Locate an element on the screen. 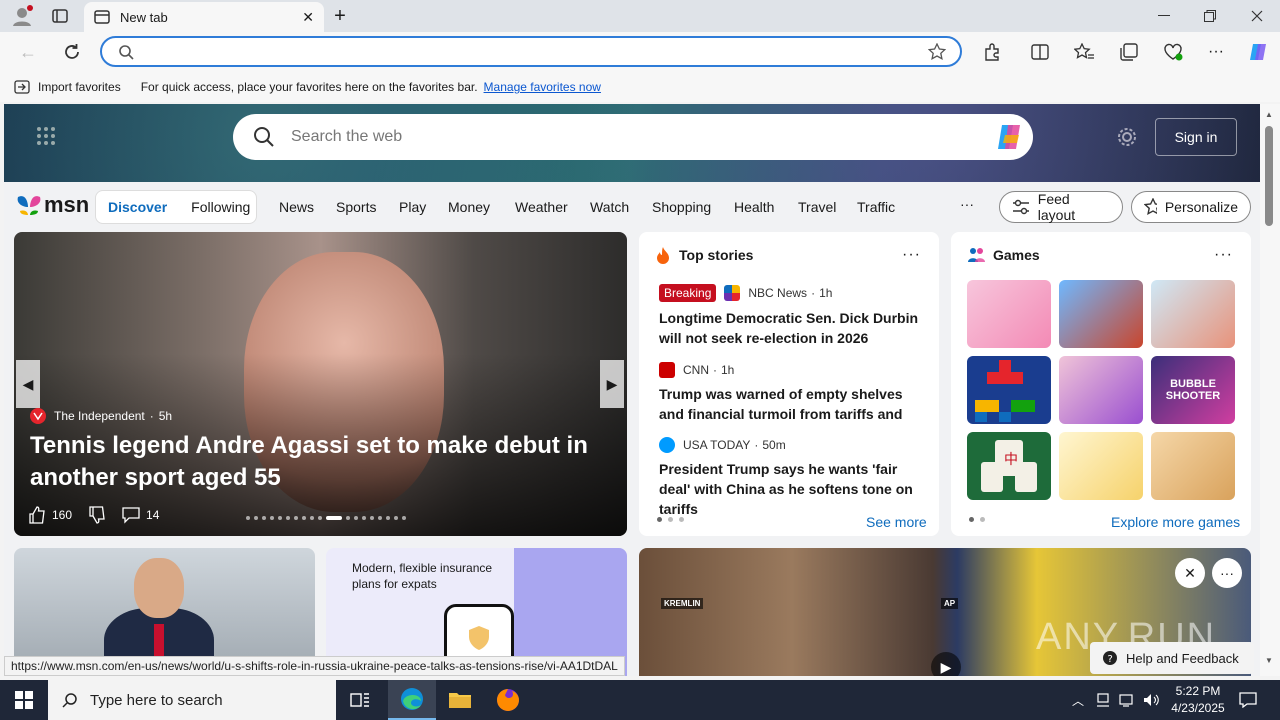 This screenshot has width=1280, height=720. nav-watch: Watch is located at coordinates (609, 207).